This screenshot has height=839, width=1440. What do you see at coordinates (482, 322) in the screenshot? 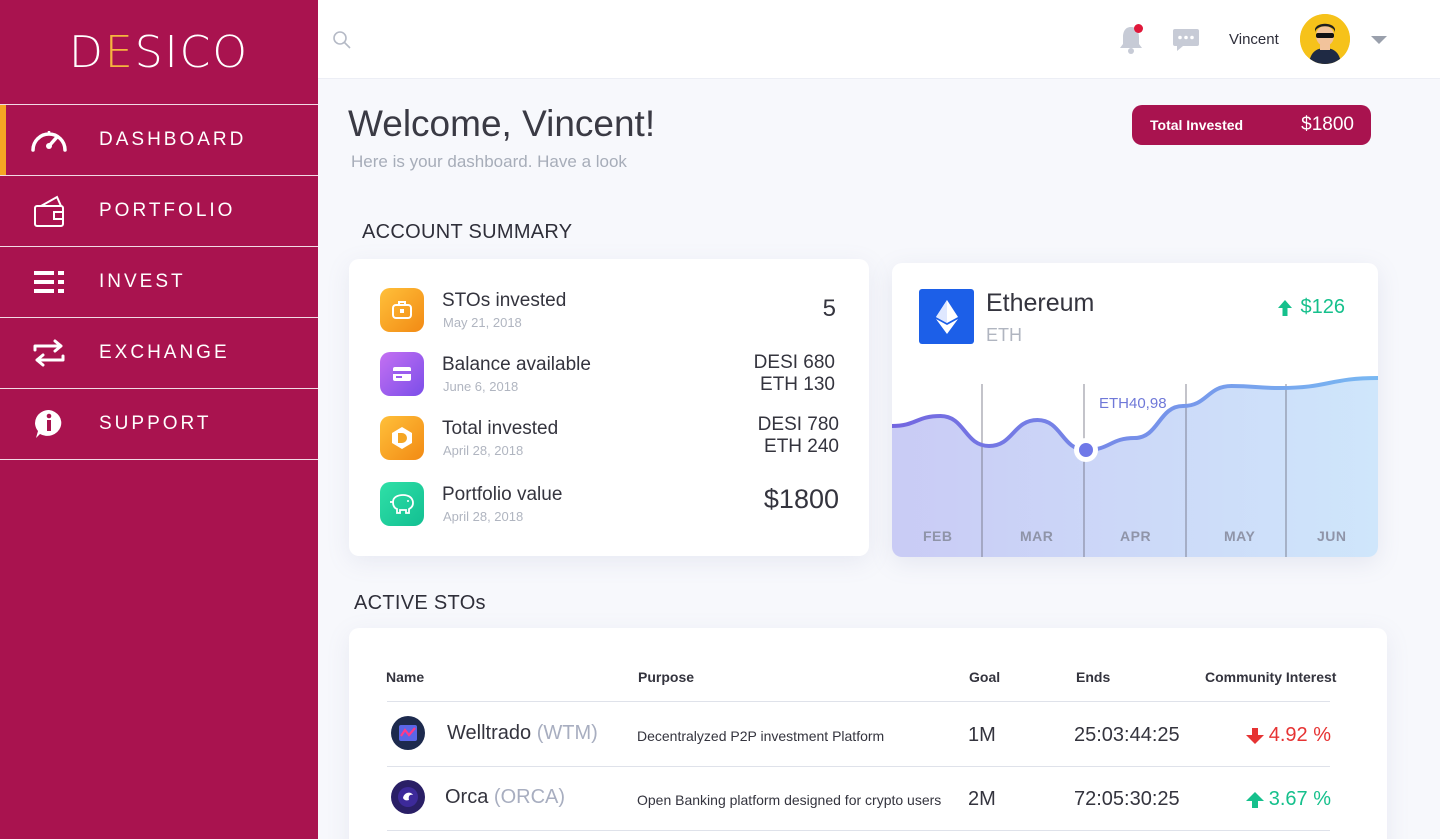
I see `summary-date: May 21, 2018` at bounding box center [482, 322].